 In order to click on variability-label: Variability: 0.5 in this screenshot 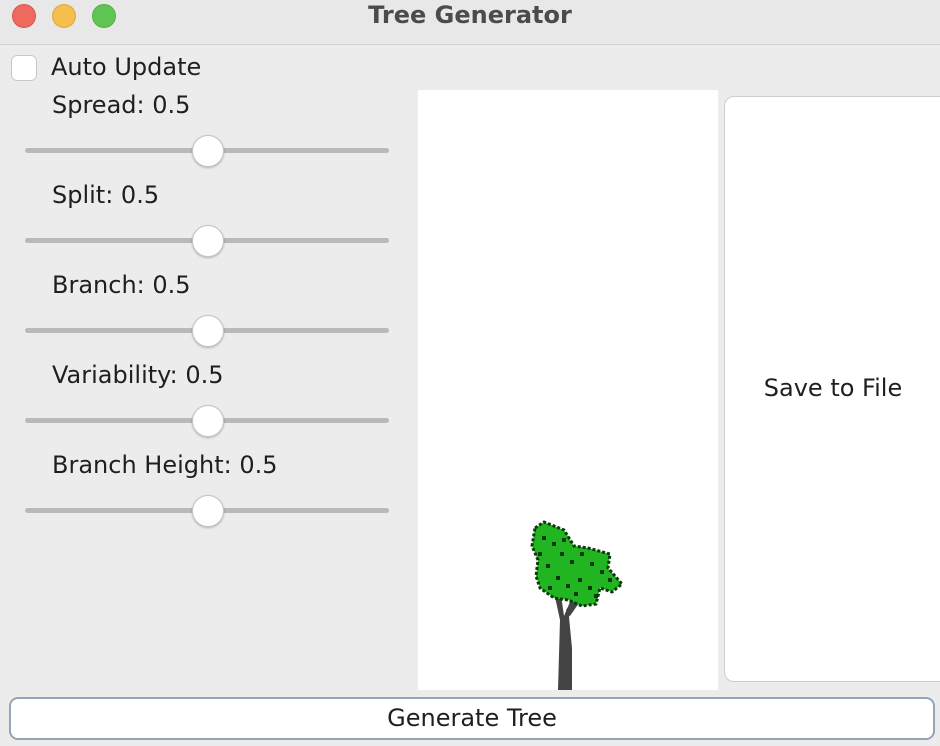, I will do `click(138, 375)`.